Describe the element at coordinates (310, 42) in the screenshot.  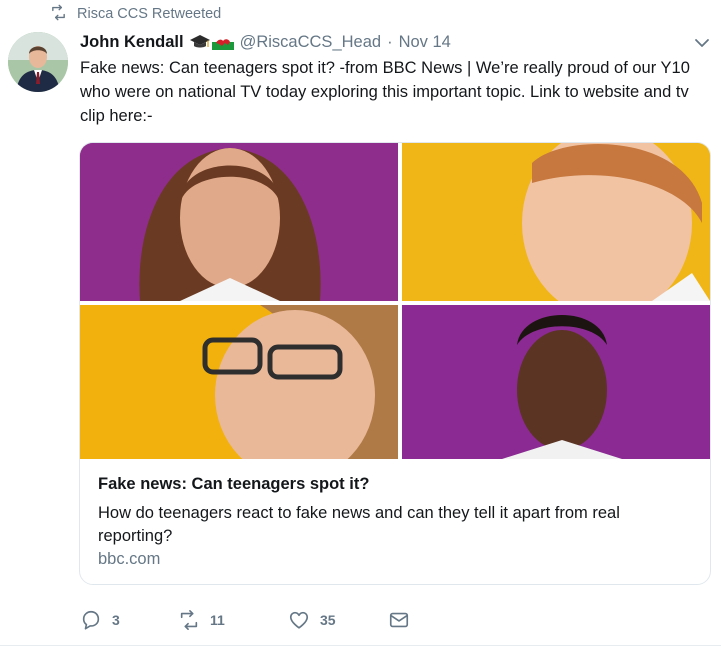
I see `author-handle: @RiscaCCS_Head` at that location.